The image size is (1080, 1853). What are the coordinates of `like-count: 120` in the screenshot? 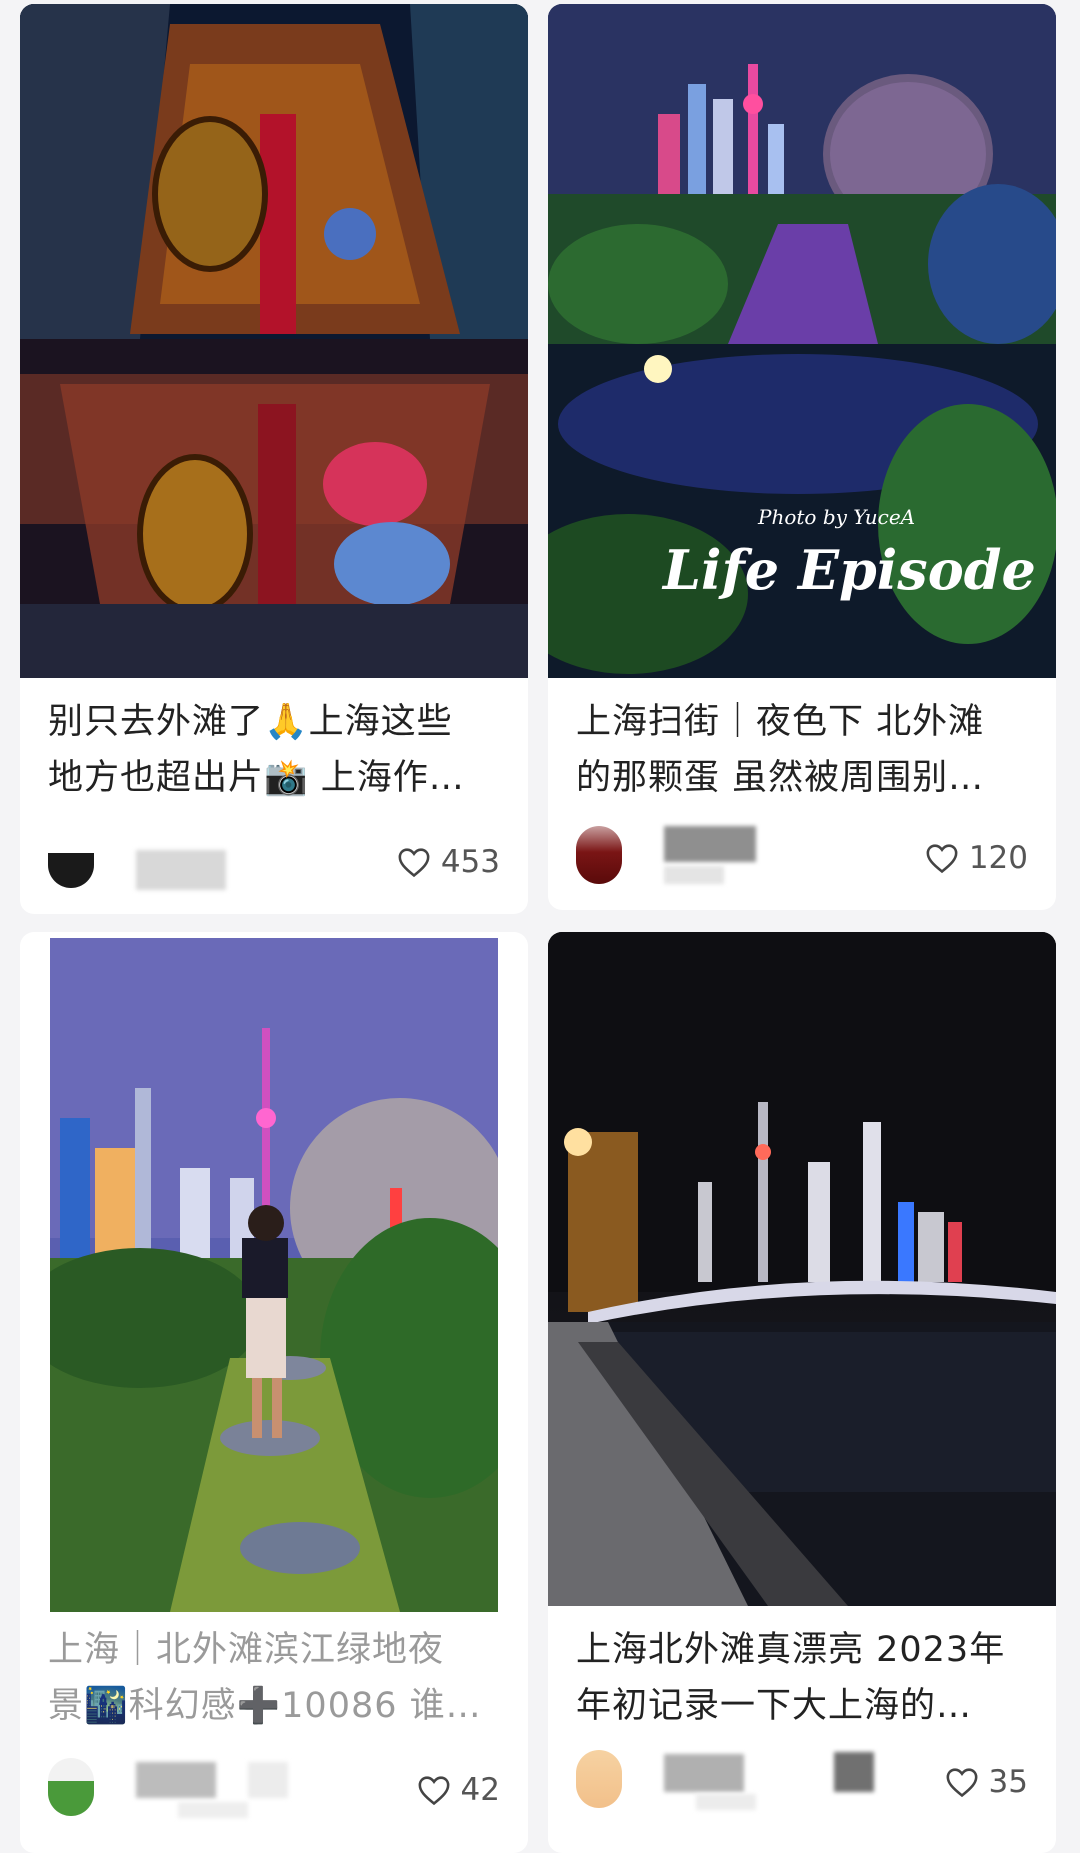 It's located at (998, 858).